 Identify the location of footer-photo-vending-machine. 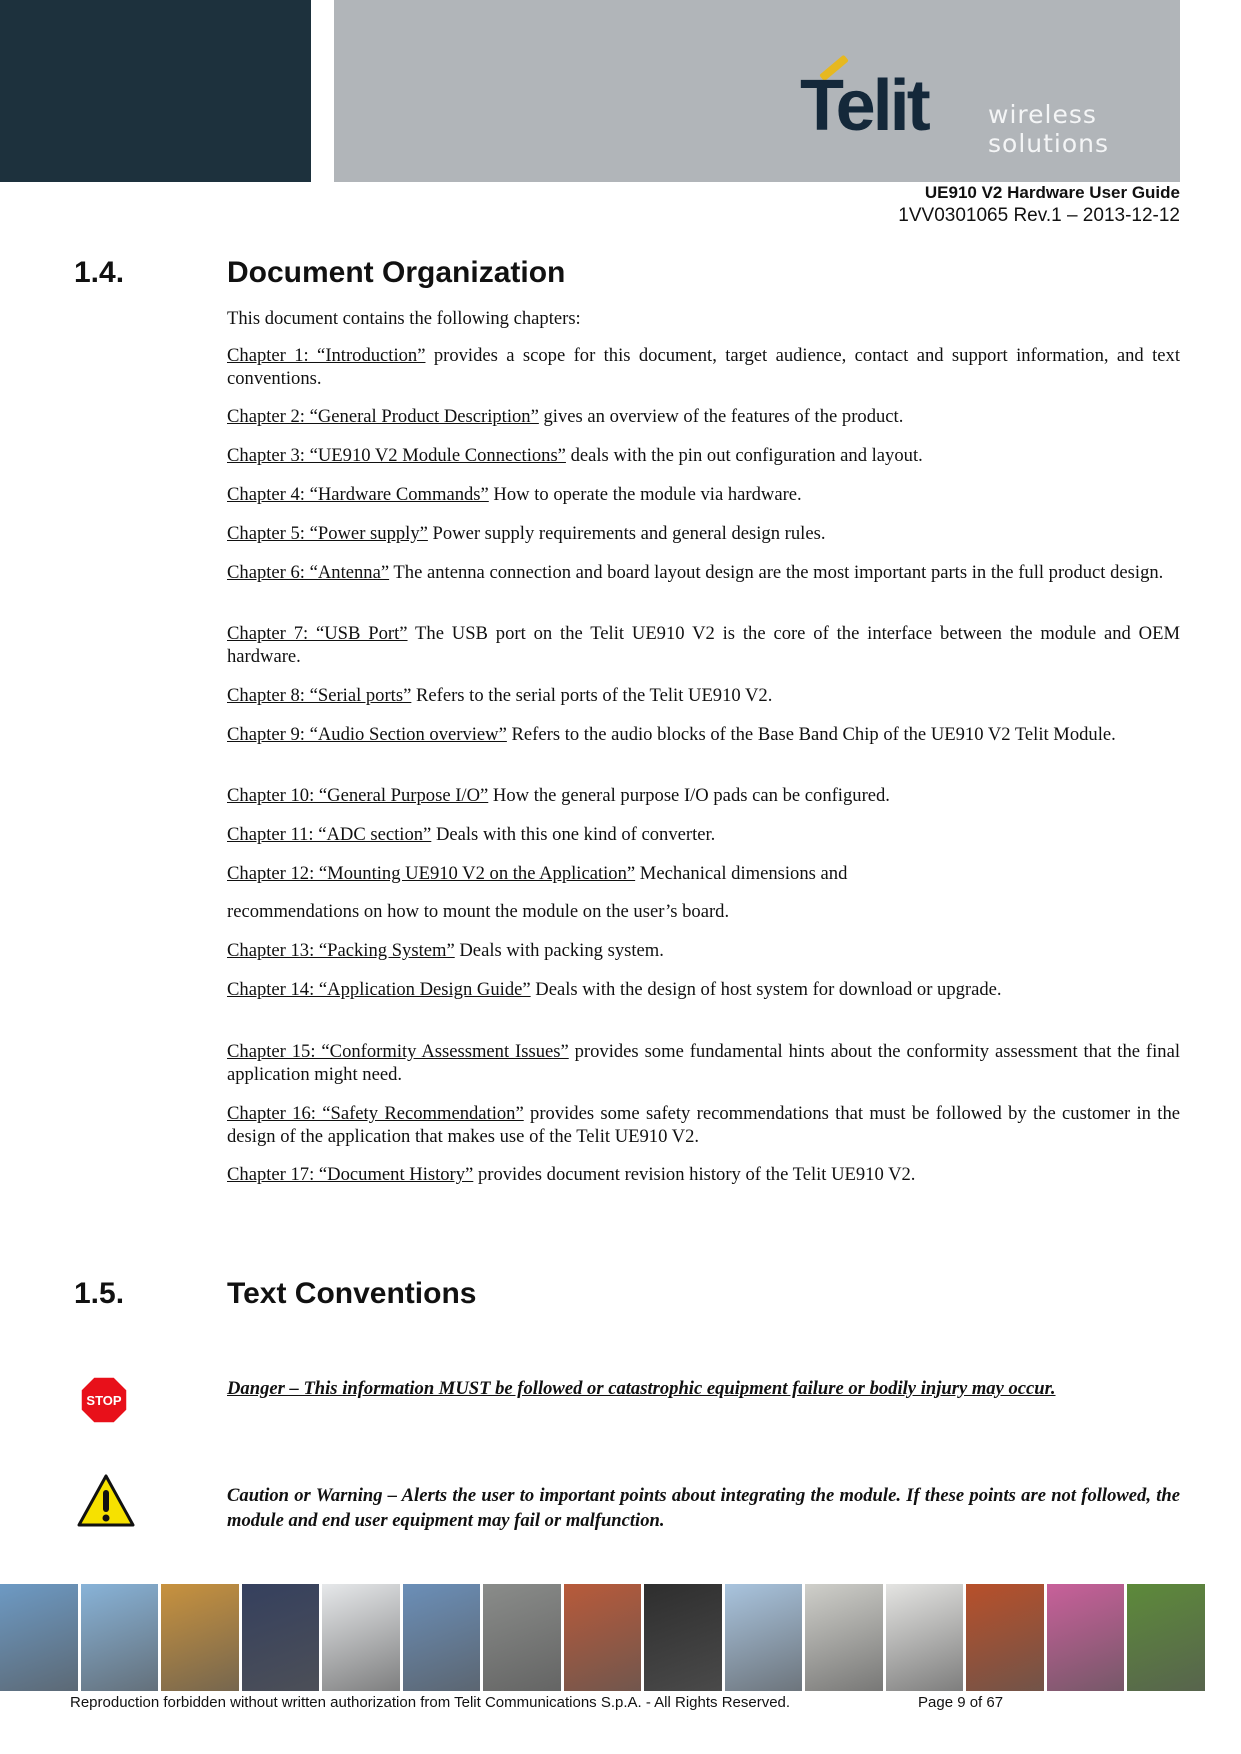
(602, 1637).